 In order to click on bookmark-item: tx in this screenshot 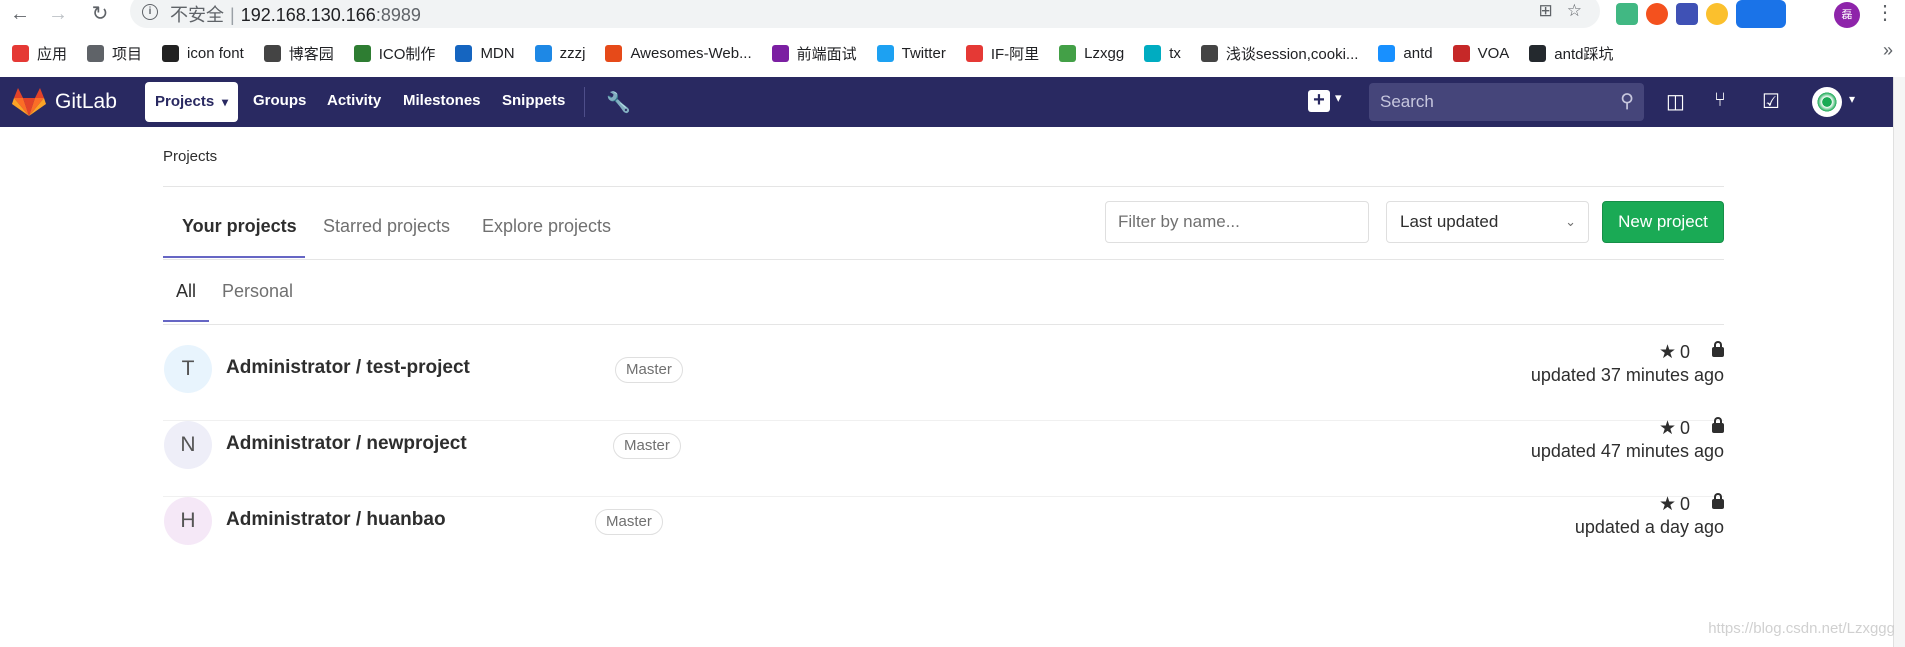, I will do `click(1162, 53)`.